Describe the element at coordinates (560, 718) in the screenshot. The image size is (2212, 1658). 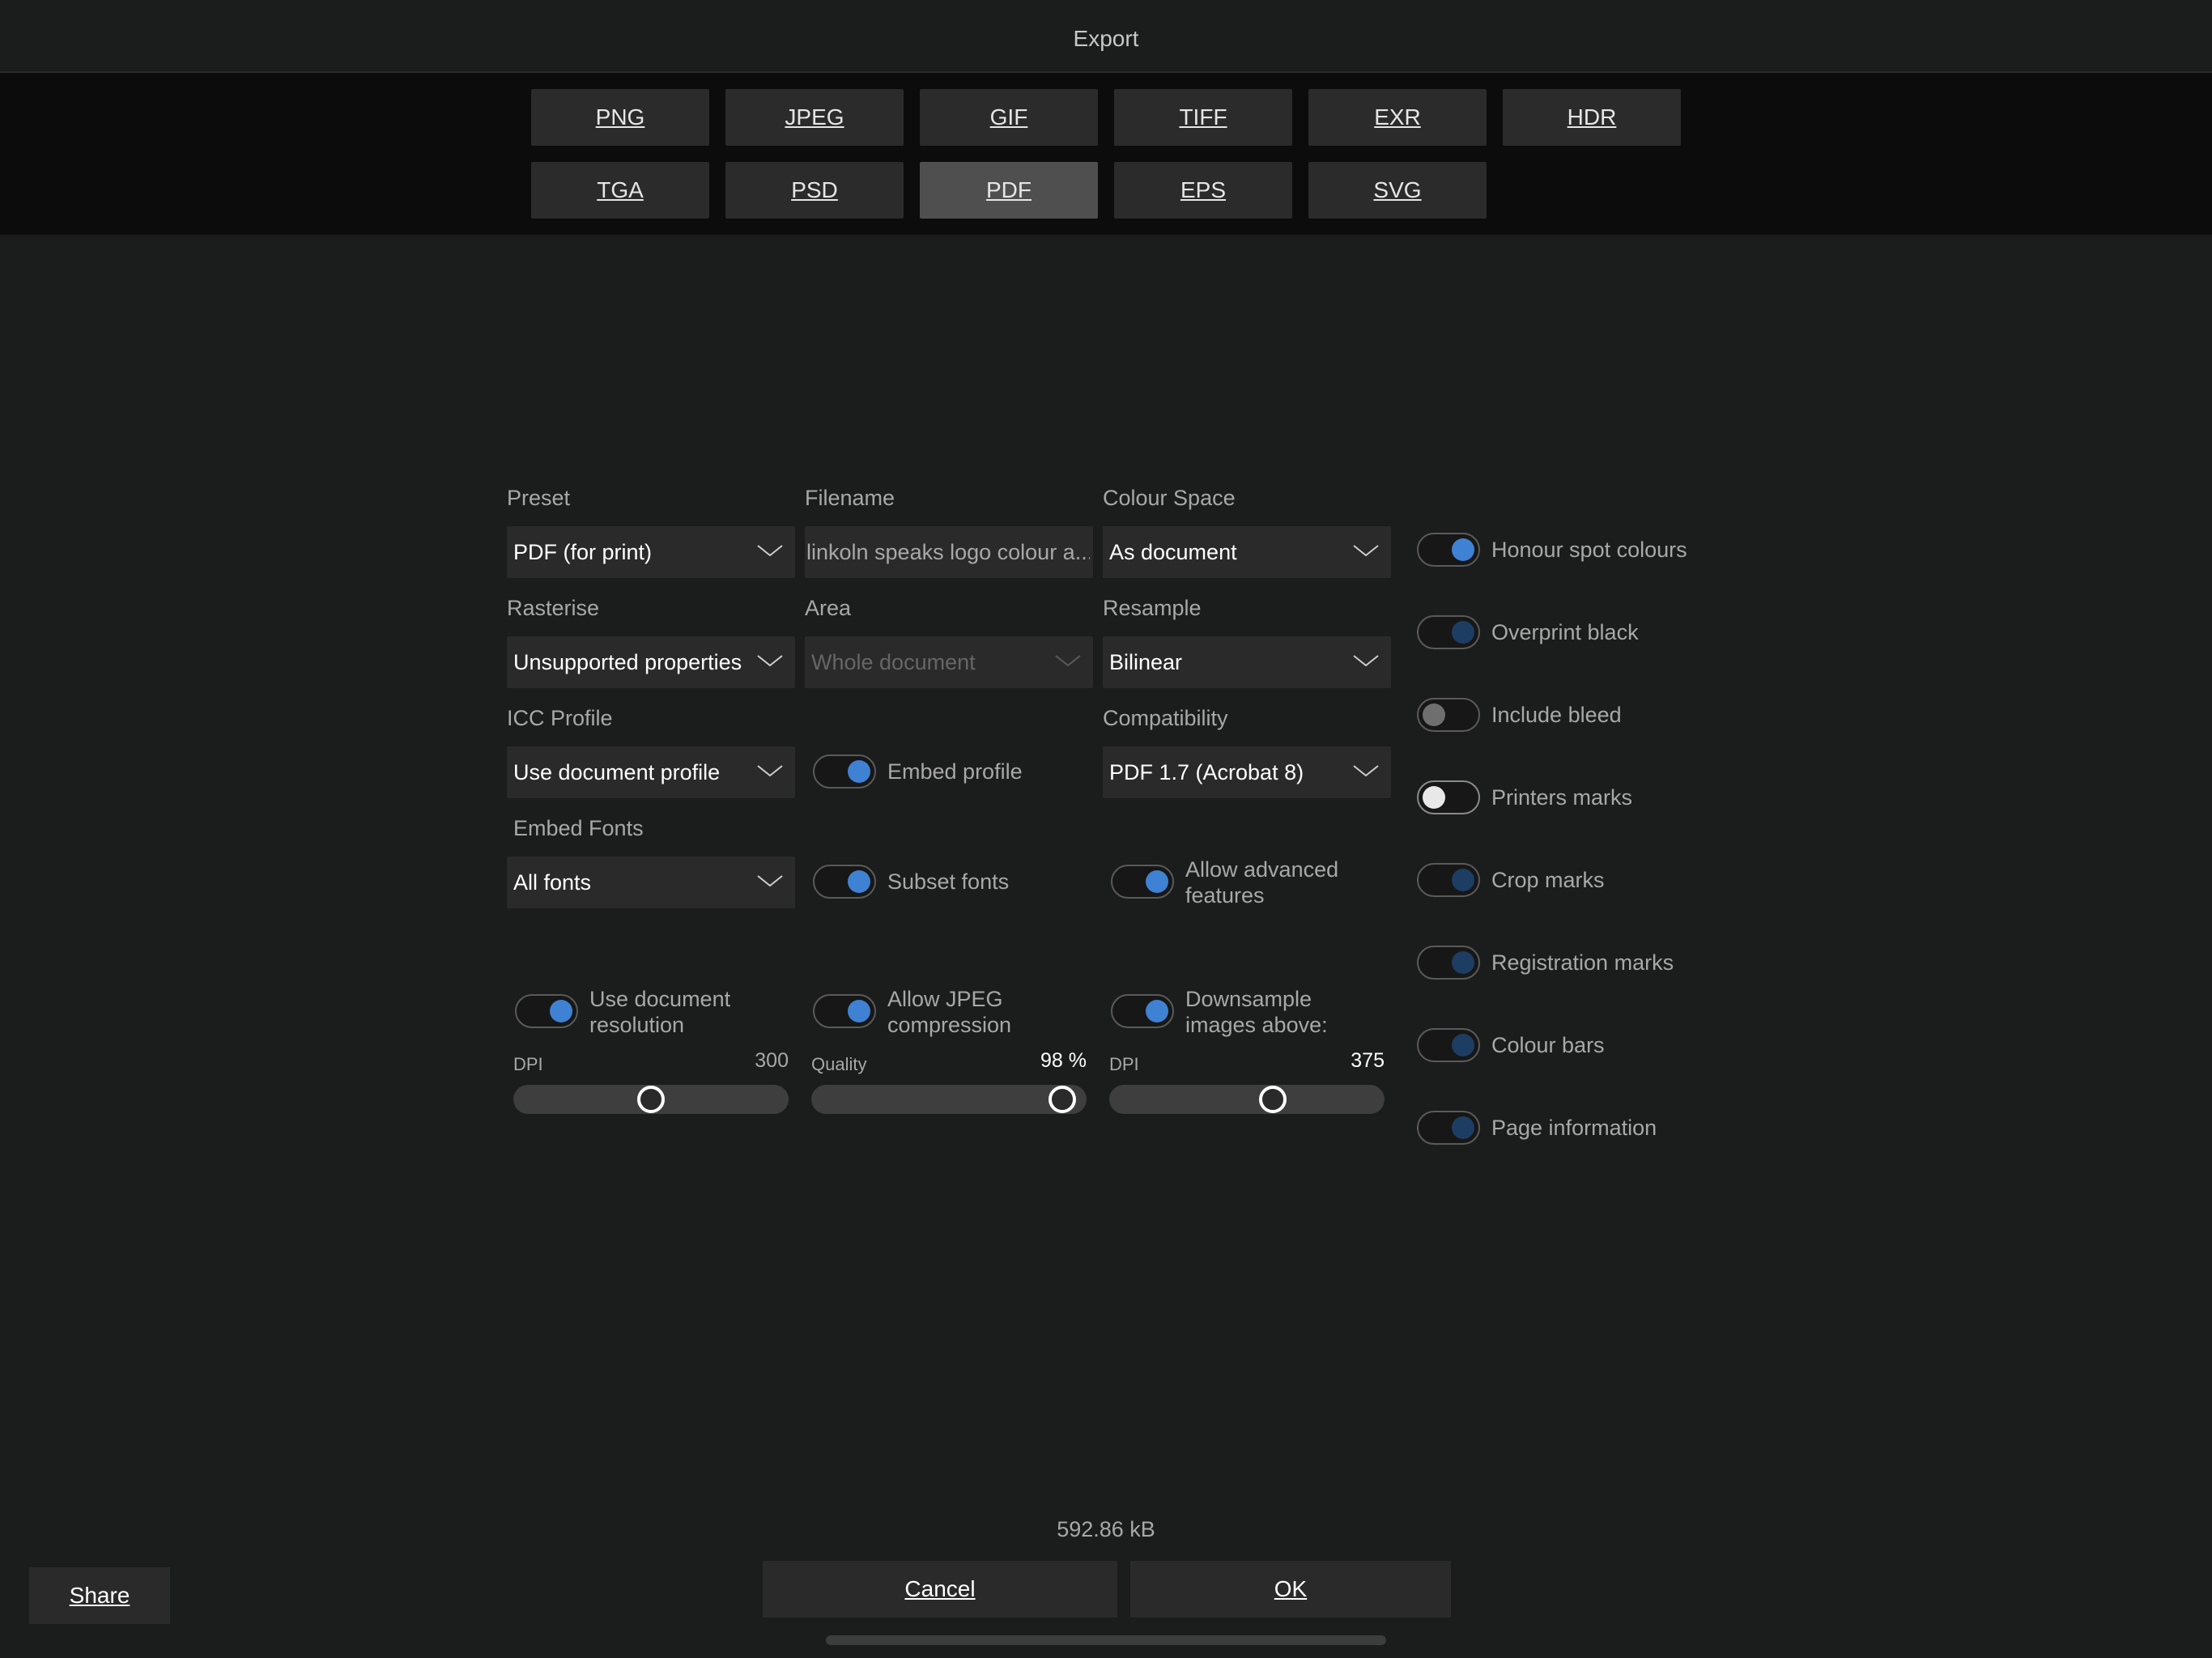
I see `icc-profile-label: ICC Profile` at that location.